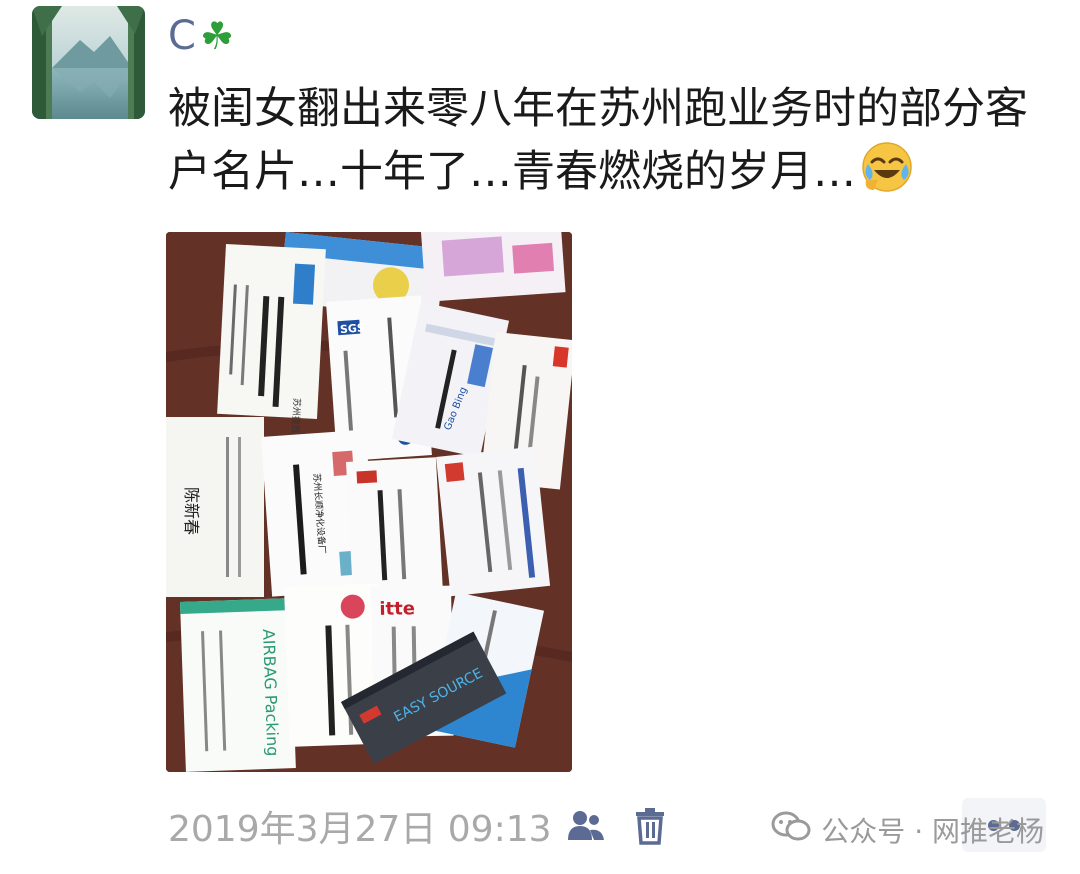 This screenshot has height=874, width=1080. I want to click on card-2-label: 陈新春, so click(191, 511).